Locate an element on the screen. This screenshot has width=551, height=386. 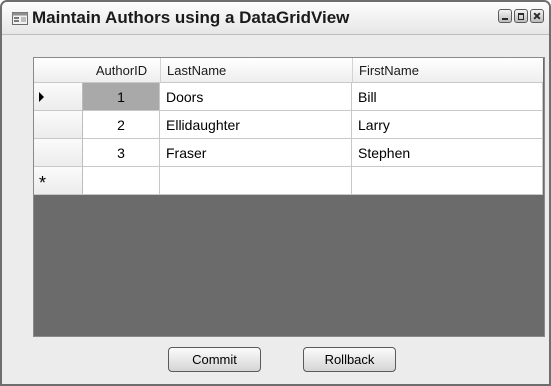
table-row: 2 Ellidaughter Larry is located at coordinates (288, 125).